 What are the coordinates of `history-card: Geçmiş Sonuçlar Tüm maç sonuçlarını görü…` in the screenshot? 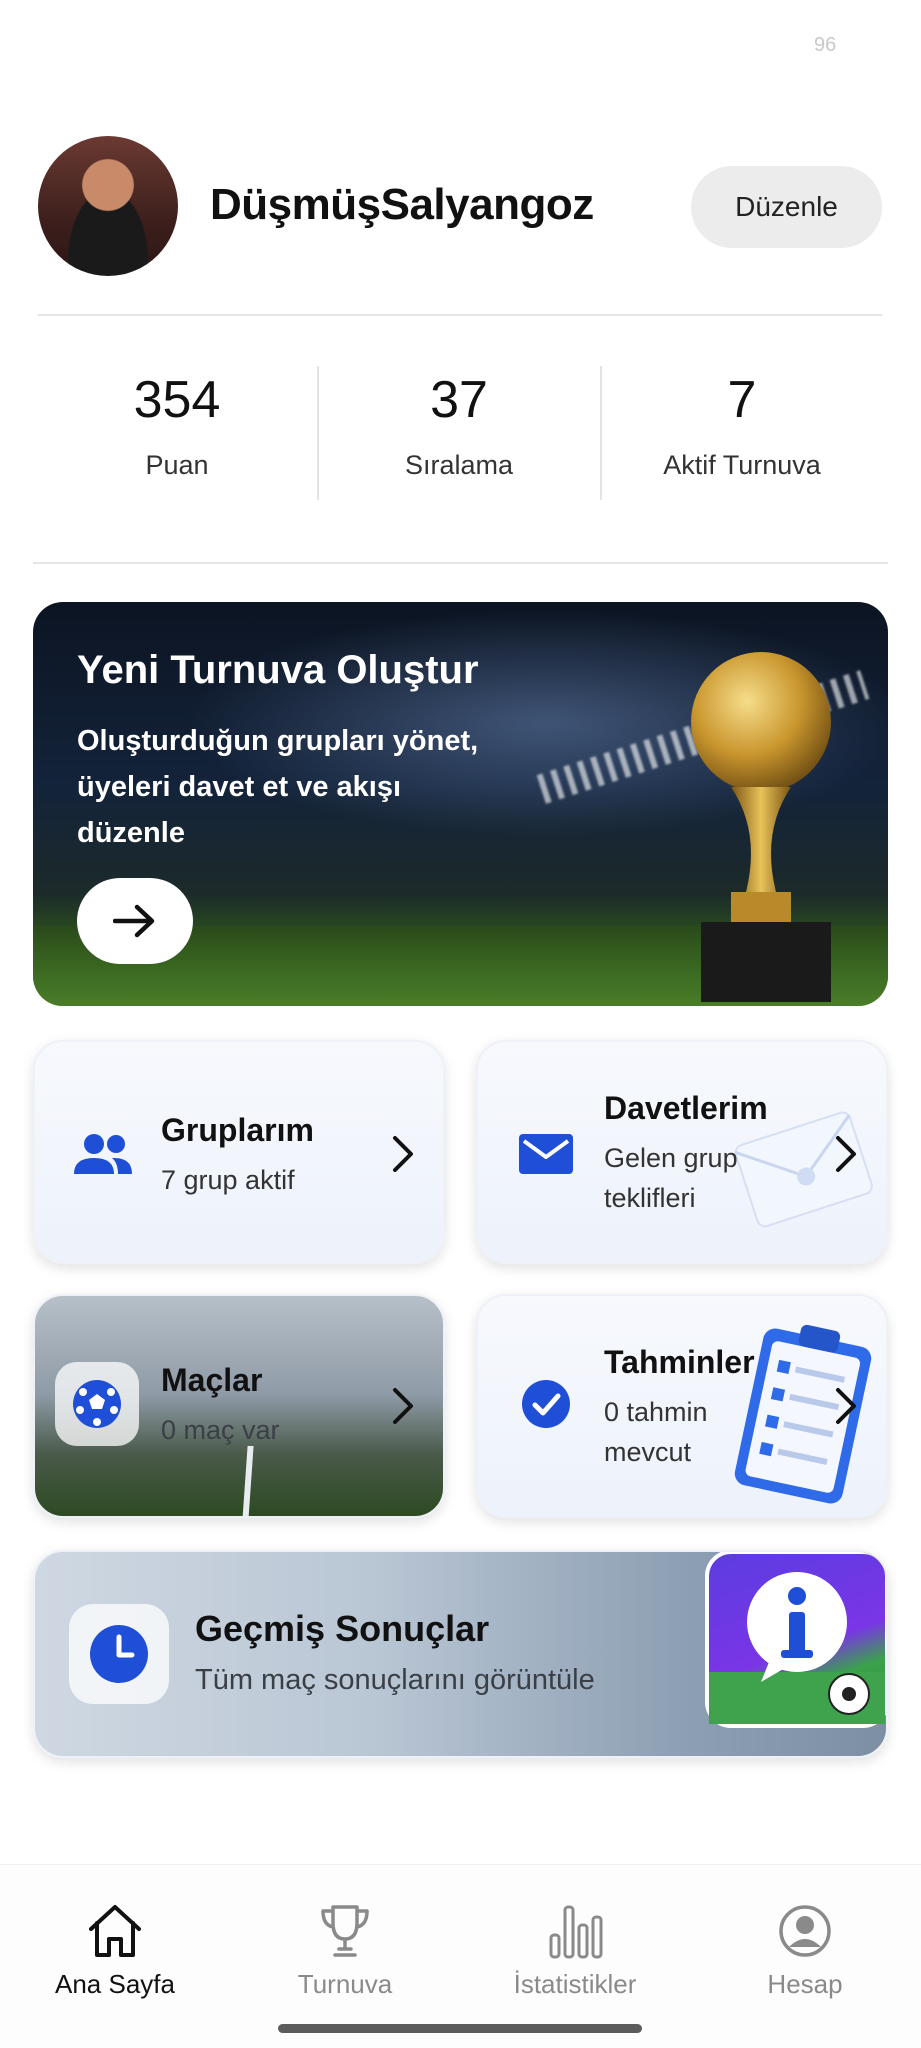 It's located at (460, 1654).